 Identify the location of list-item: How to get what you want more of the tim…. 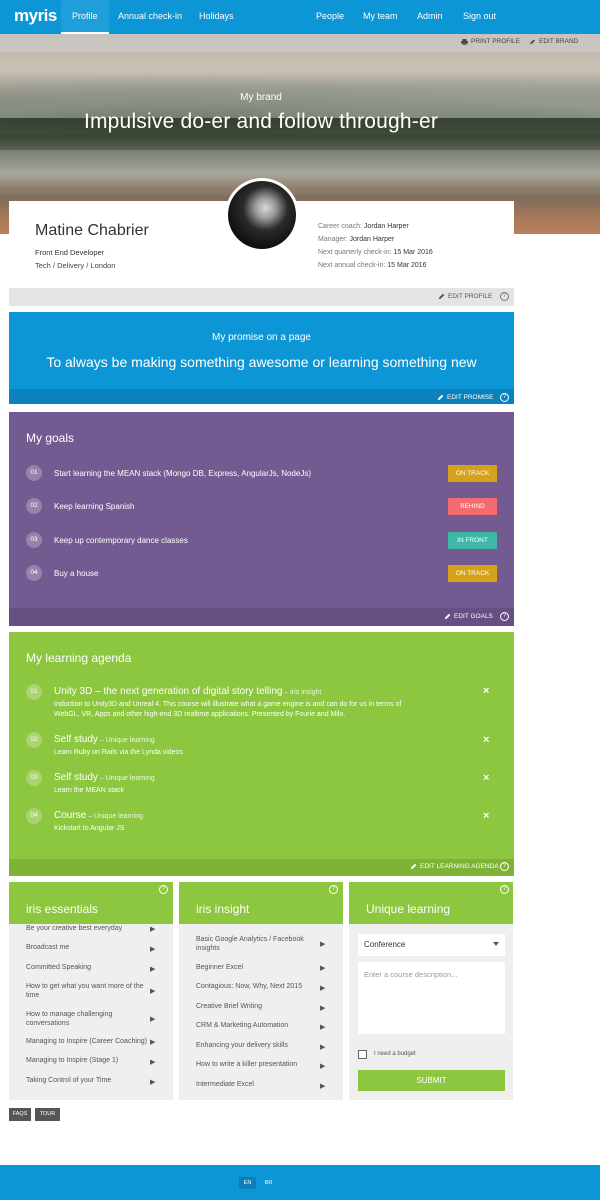
(85, 991).